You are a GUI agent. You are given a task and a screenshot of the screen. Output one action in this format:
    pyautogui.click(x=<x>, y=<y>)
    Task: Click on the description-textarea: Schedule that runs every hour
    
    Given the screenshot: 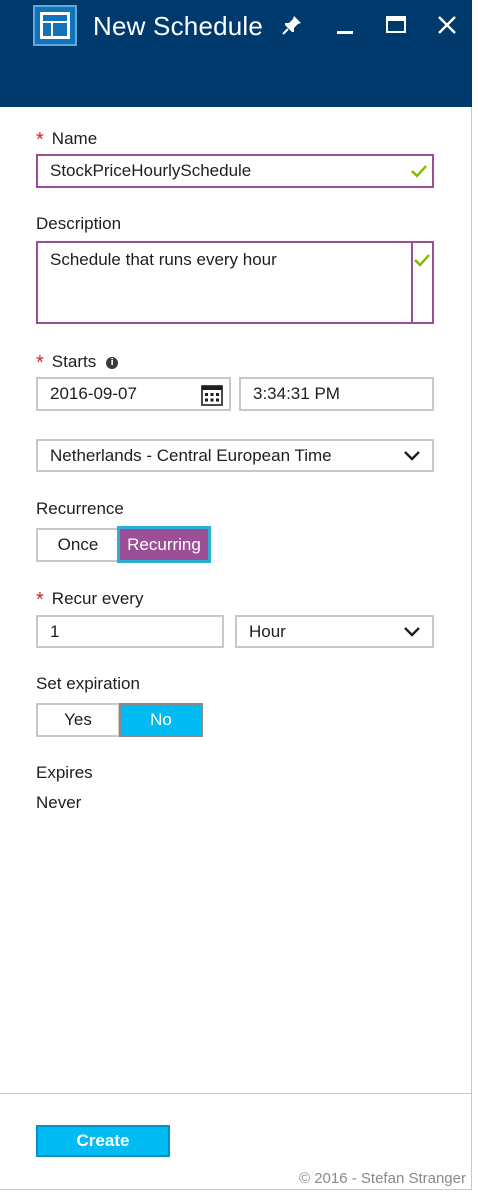 What is the action you would take?
    pyautogui.click(x=235, y=282)
    